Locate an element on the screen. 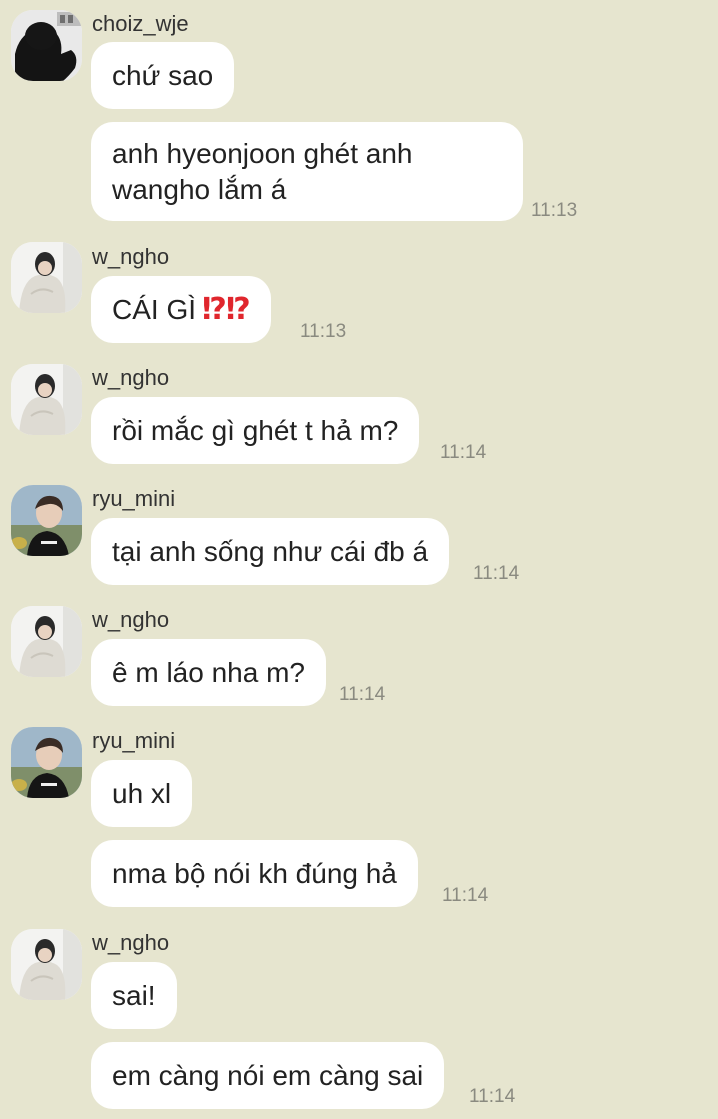  message-bubble: sai! is located at coordinates (134, 995).